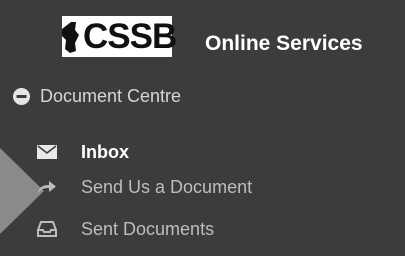  Describe the element at coordinates (70, 37) in the screenshot. I see `logo-mark-icon` at that location.